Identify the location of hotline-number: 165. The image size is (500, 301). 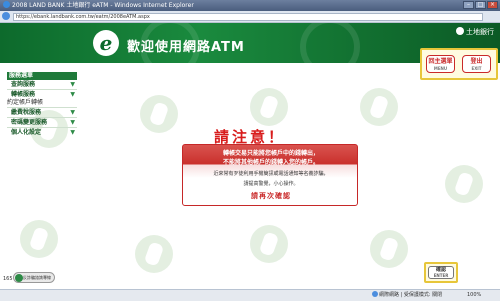
(8, 279).